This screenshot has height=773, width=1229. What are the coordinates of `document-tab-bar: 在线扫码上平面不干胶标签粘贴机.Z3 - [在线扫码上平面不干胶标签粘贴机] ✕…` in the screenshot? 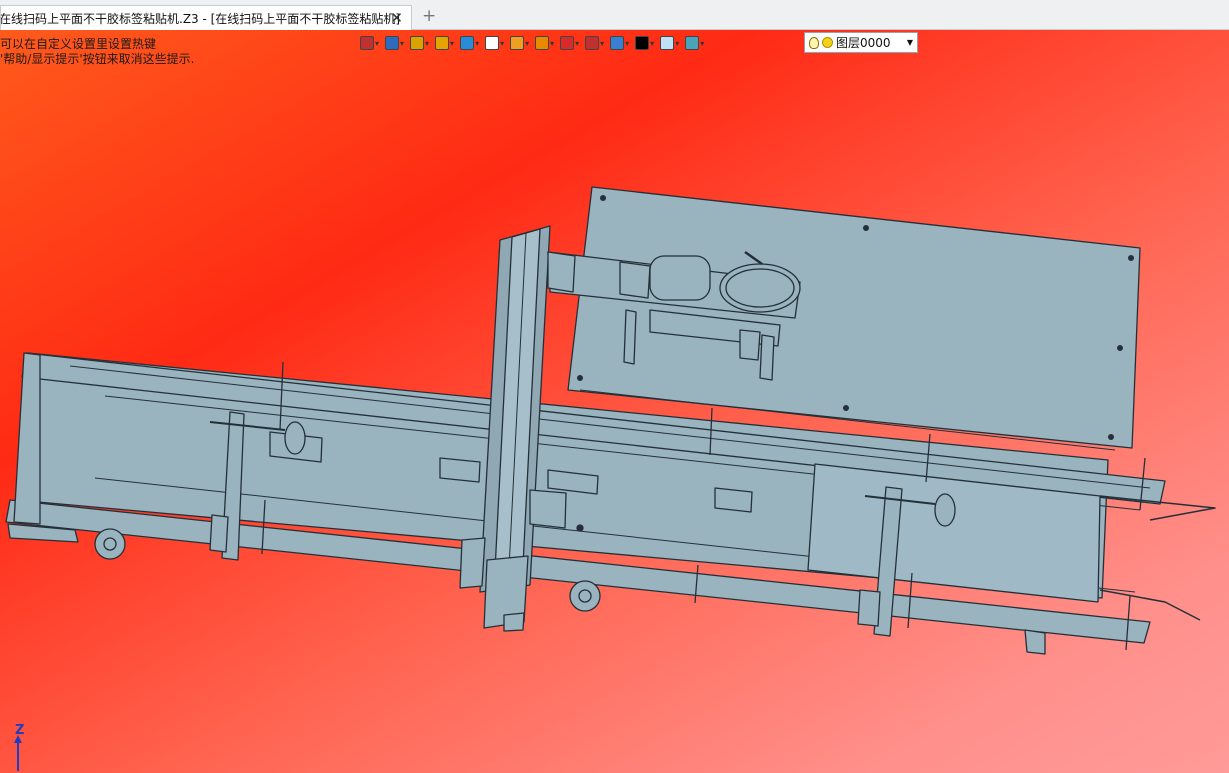 It's located at (614, 15).